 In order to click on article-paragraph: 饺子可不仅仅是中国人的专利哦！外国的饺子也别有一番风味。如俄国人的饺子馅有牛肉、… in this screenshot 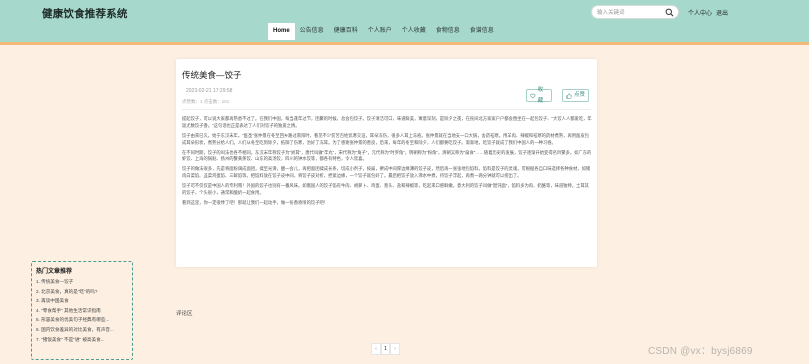, I will do `click(385, 189)`.